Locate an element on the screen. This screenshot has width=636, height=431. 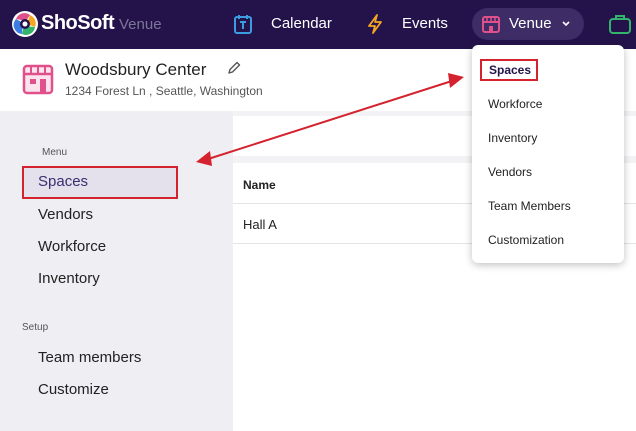
calendar-icon is located at coordinates (243, 24).